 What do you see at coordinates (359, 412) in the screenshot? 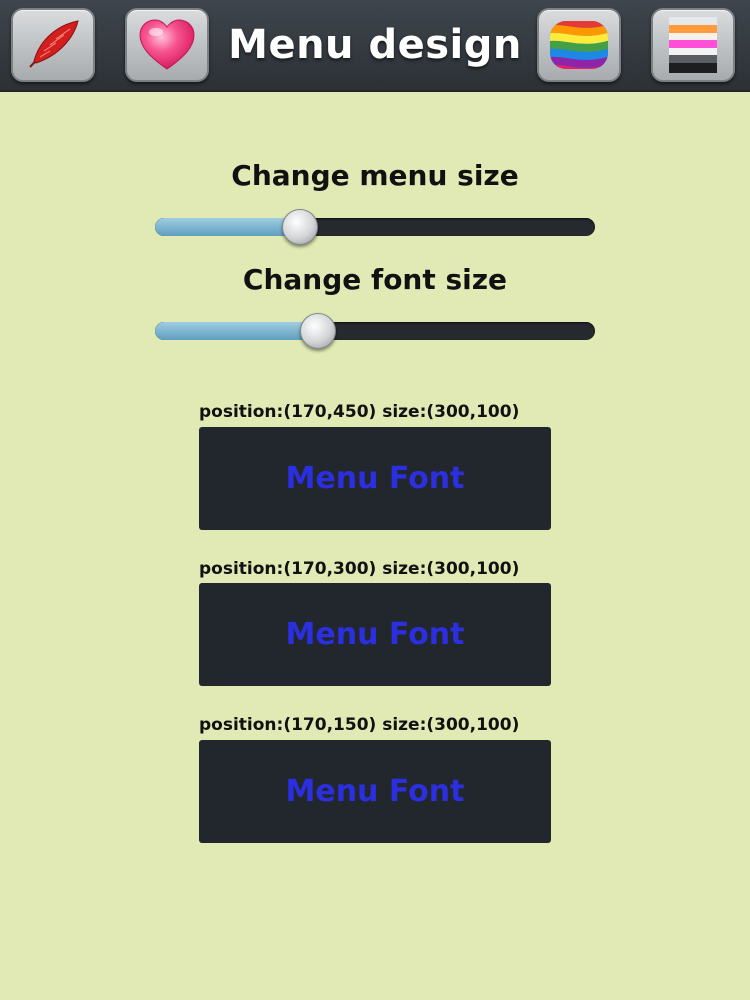
I see `menu-info-label: position:(170,450) size:(300,100)` at bounding box center [359, 412].